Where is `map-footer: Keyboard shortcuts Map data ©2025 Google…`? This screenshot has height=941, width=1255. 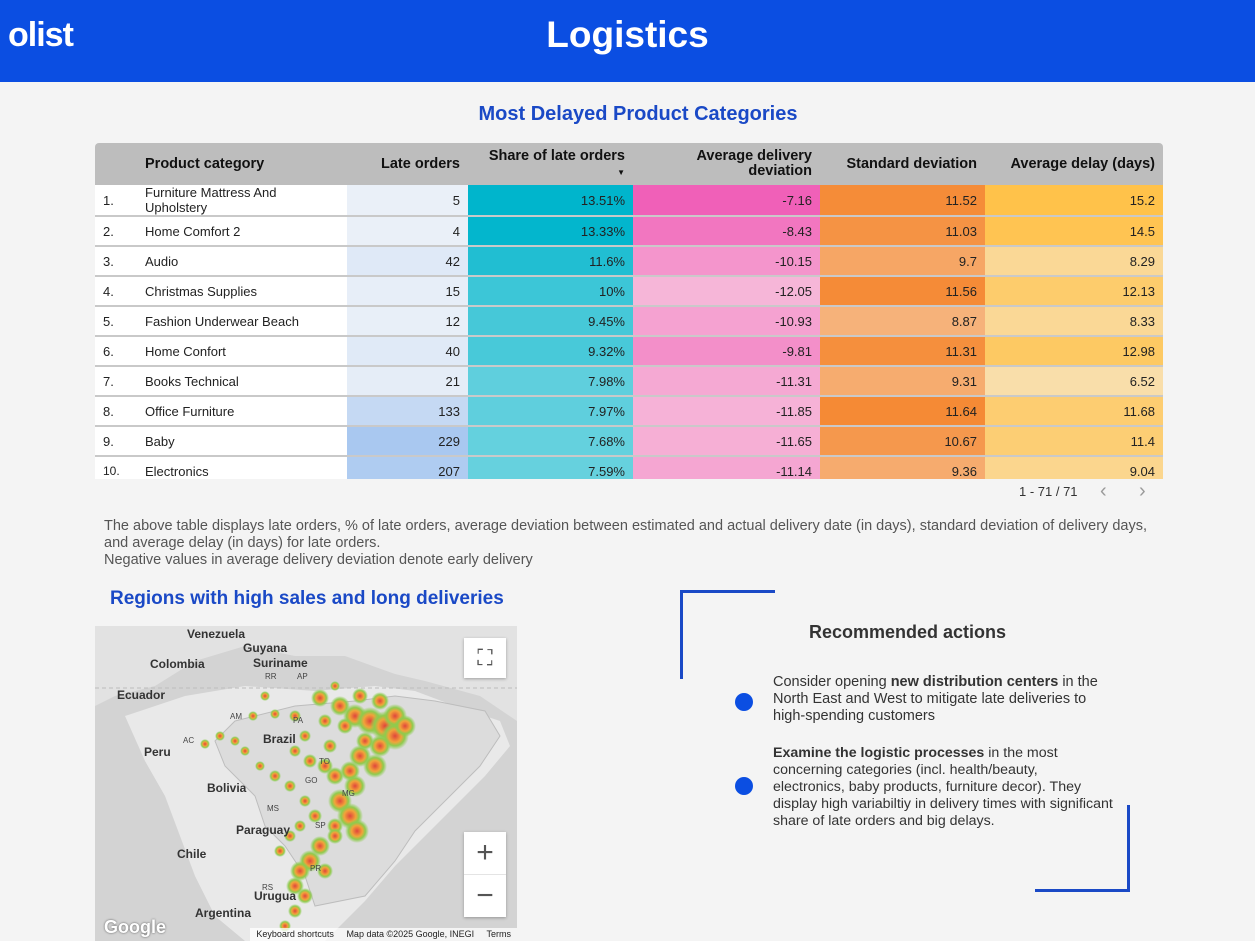 map-footer: Keyboard shortcuts Map data ©2025 Google… is located at coordinates (383, 934).